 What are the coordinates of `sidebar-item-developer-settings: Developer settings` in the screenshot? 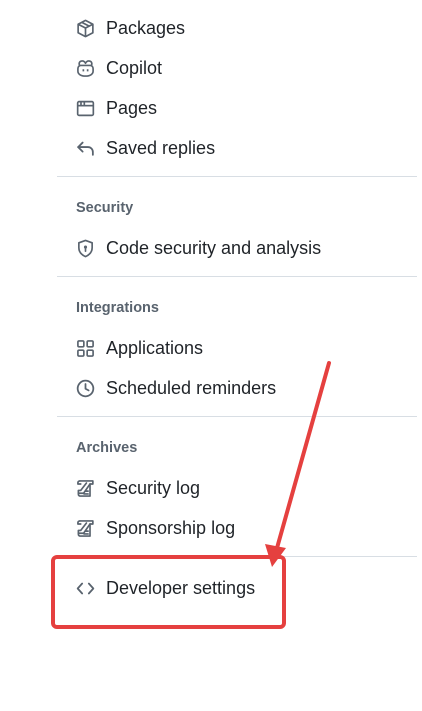 It's located at (235, 588).